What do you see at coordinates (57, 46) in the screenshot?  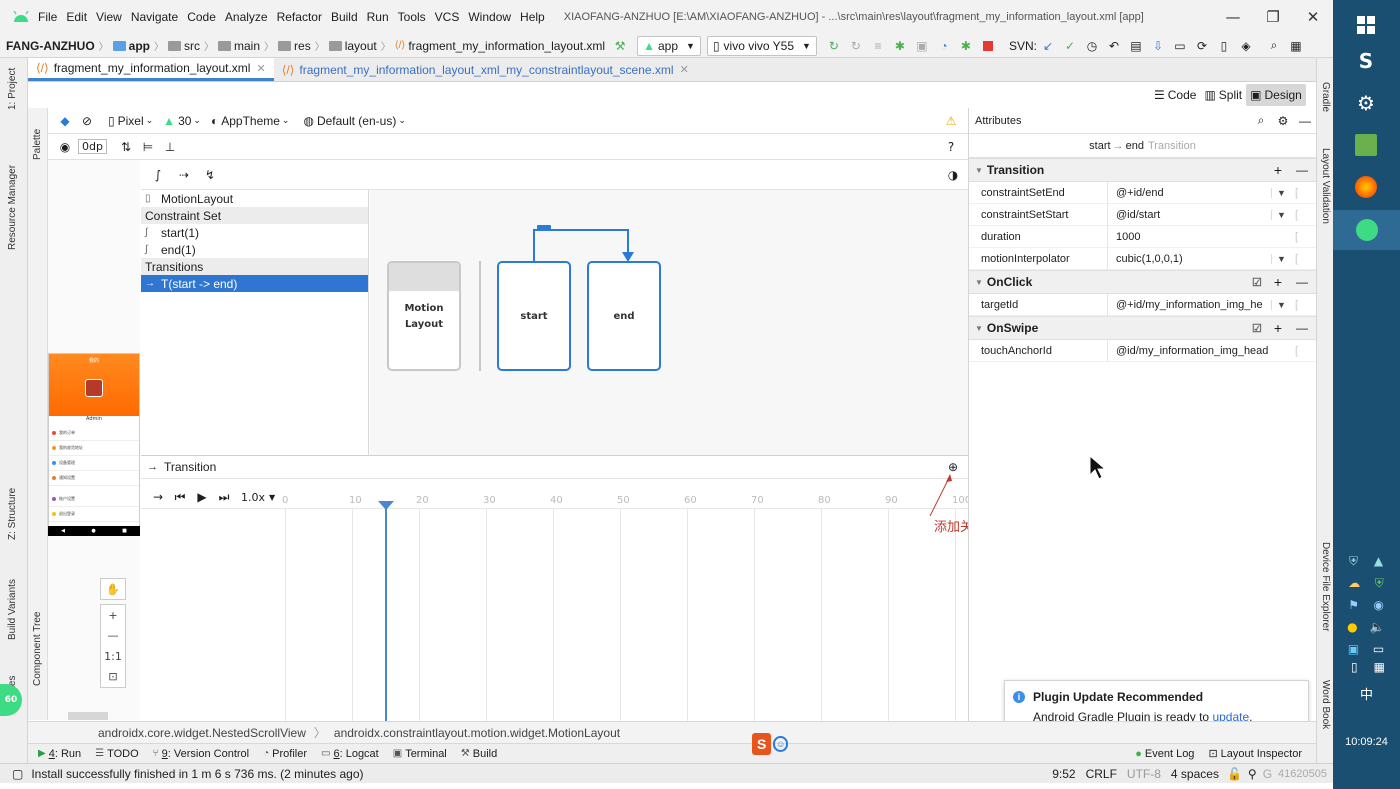 I see `crumb-item: FANG-ANZHUO 〉` at bounding box center [57, 46].